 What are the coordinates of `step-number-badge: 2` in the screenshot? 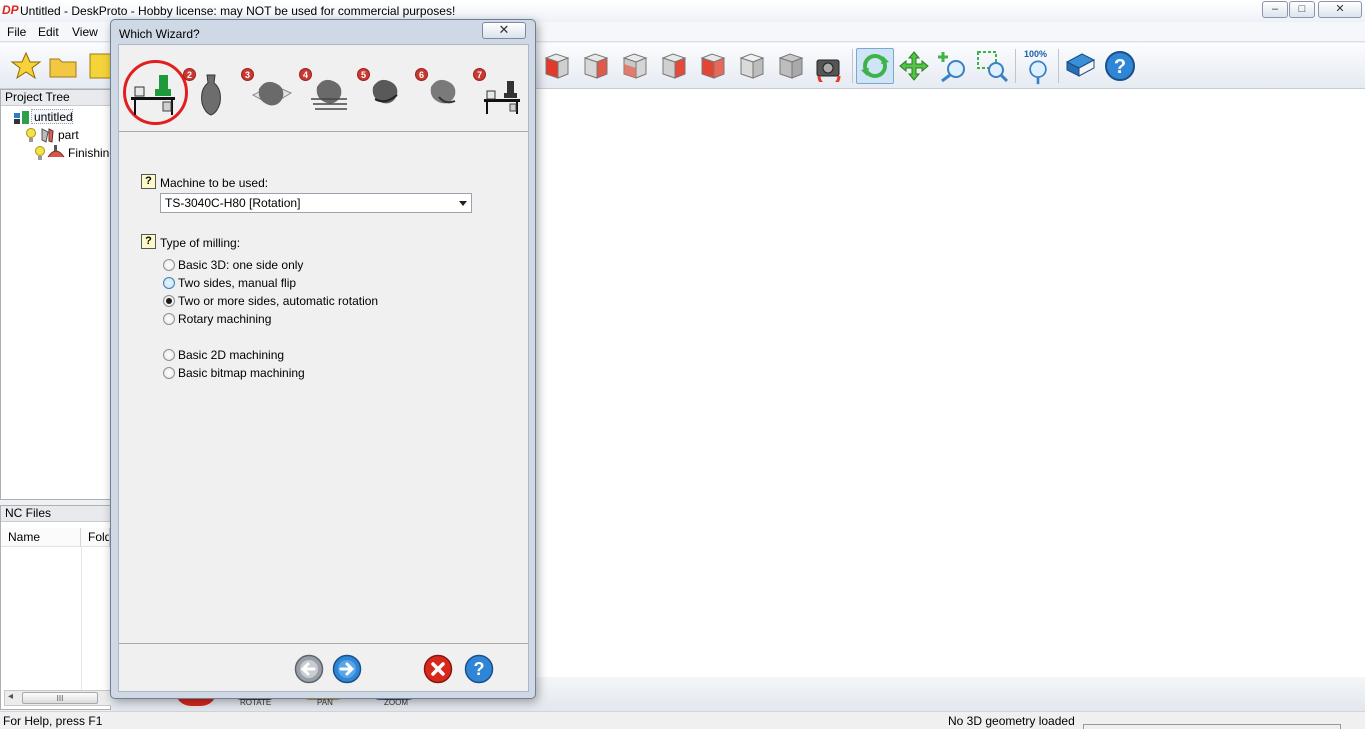 It's located at (189, 74).